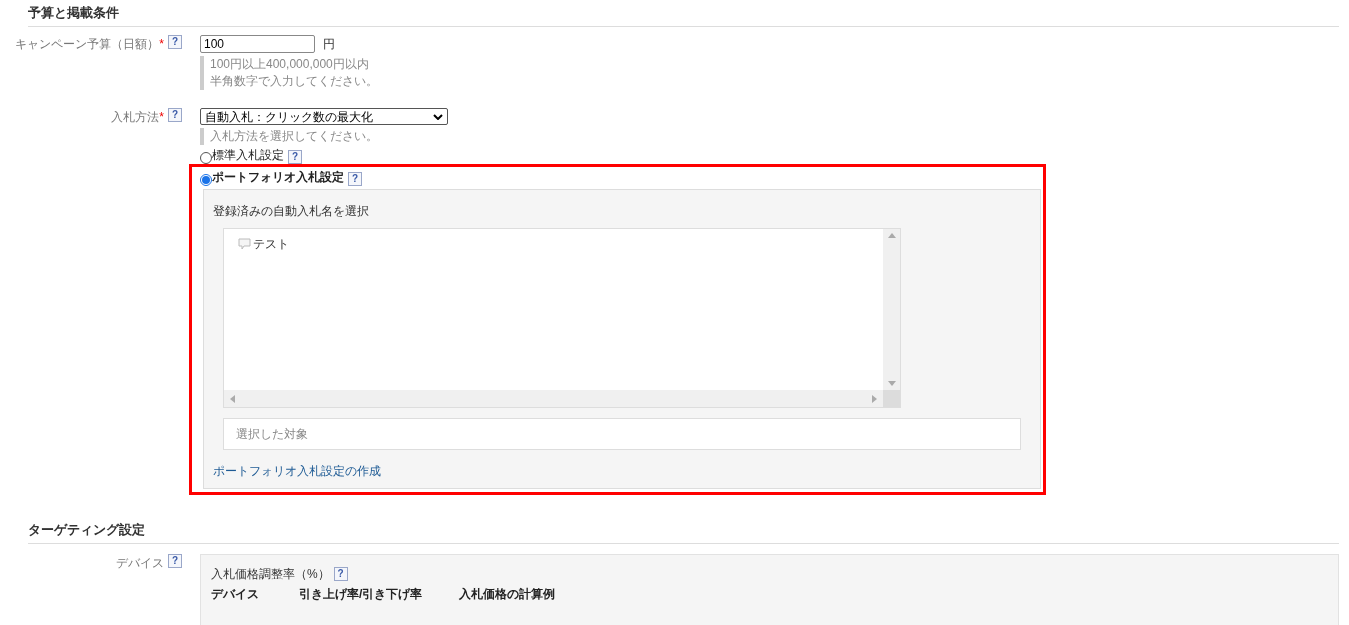 Image resolution: width=1349 pixels, height=625 pixels. What do you see at coordinates (278, 177) in the screenshot?
I see `radio-label: ポートフォリオ入札設定` at bounding box center [278, 177].